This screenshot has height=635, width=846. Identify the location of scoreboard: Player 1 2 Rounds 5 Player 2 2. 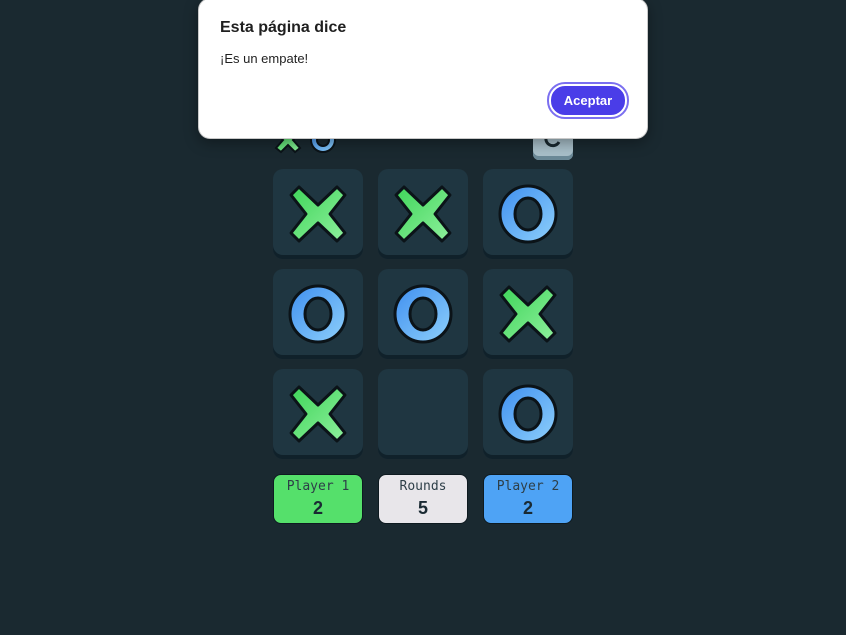
(423, 499).